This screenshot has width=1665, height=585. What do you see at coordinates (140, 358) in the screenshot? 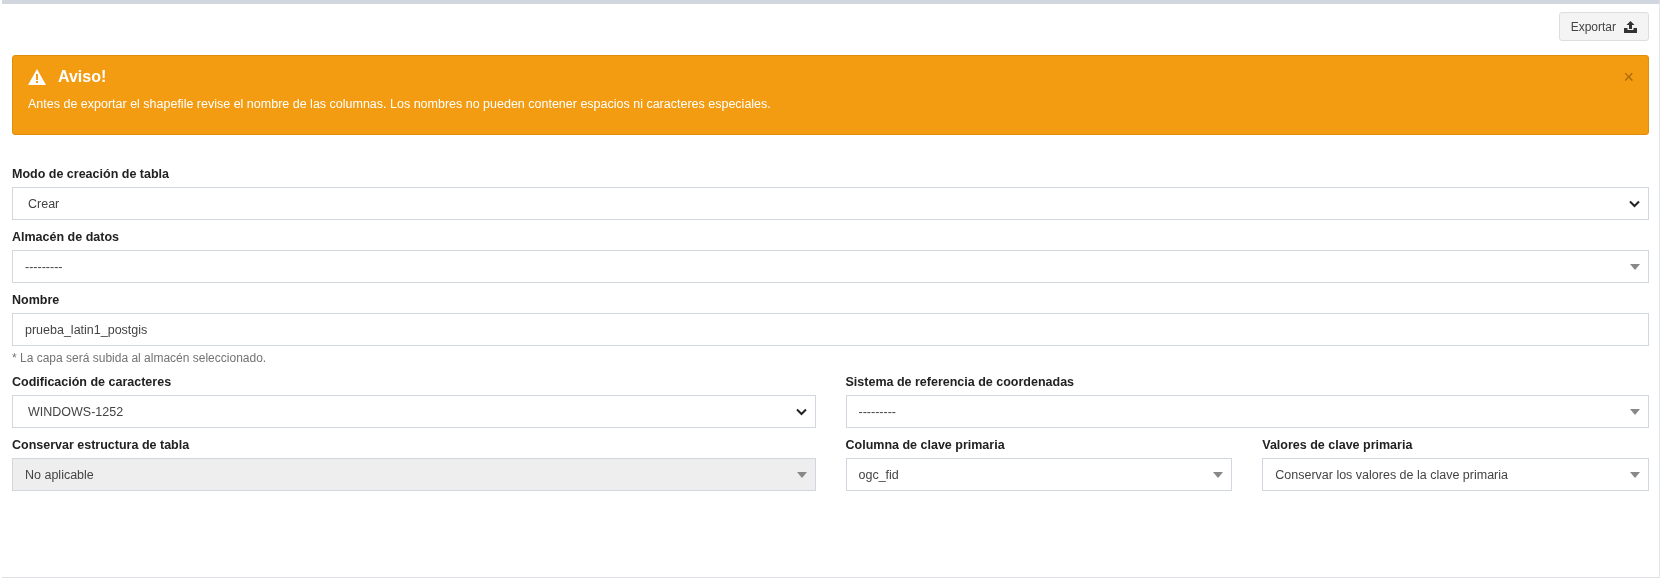
I see `help-text: * La capa será subida al almacén seleccionado.` at bounding box center [140, 358].